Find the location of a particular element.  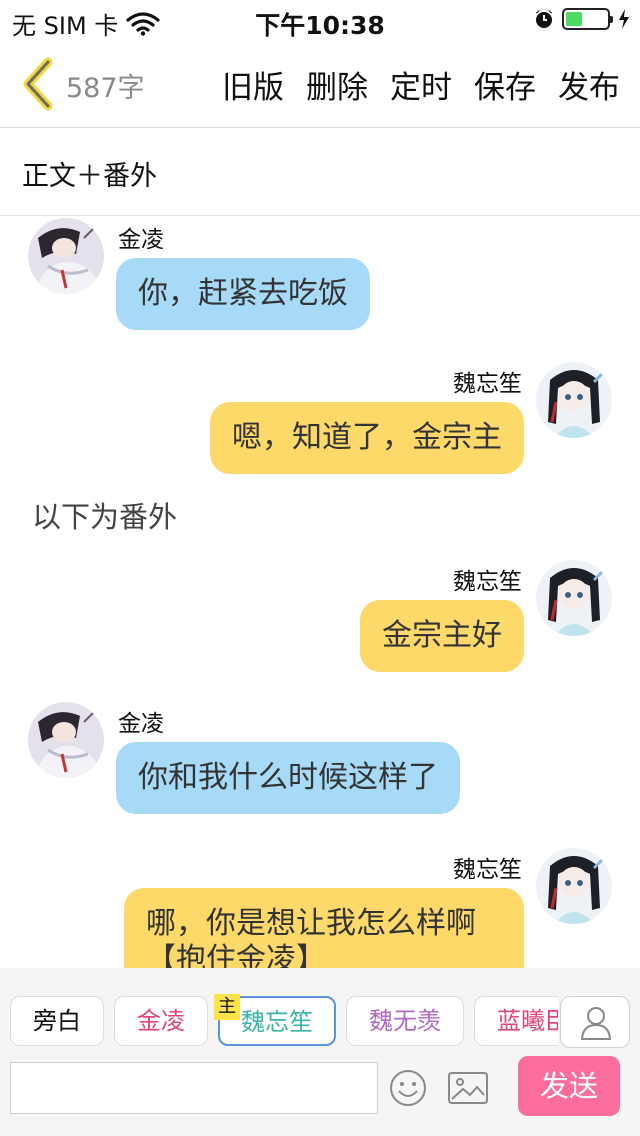

chevron-left-icon is located at coordinates (38, 84).